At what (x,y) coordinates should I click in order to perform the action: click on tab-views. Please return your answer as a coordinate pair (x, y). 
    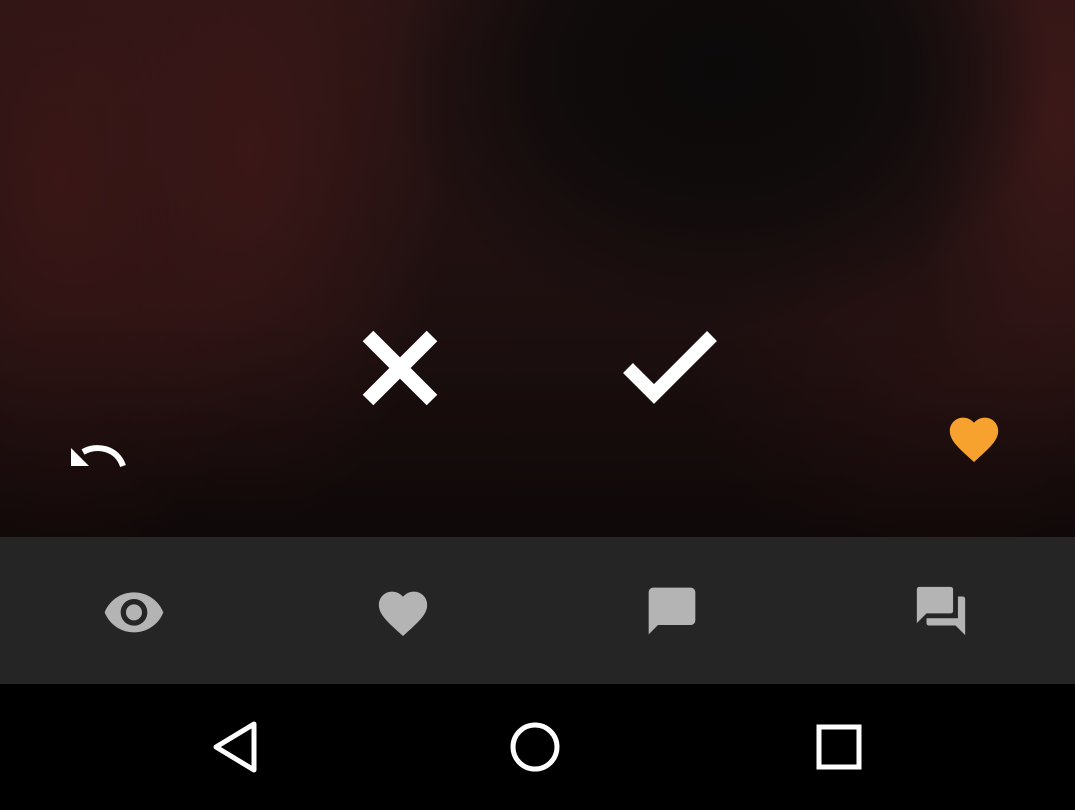
    Looking at the image, I should click on (134, 610).